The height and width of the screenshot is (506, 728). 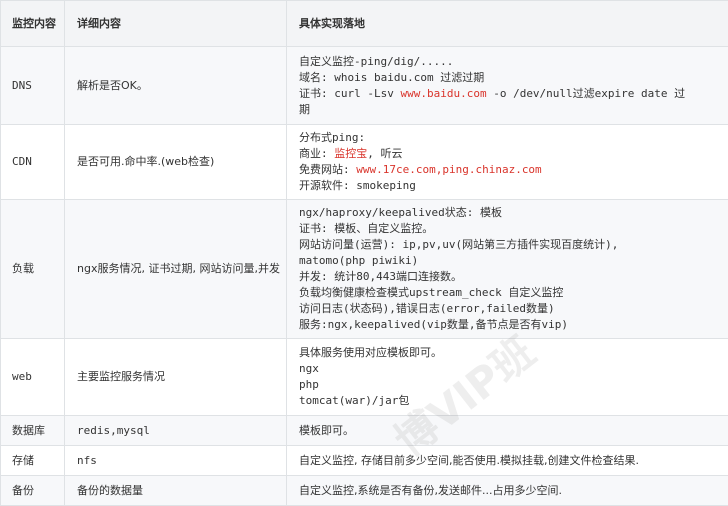 I want to click on impl-line: 自定义监控,系统是否有备份,发送邮件...占用多少空间., so click(x=510, y=491).